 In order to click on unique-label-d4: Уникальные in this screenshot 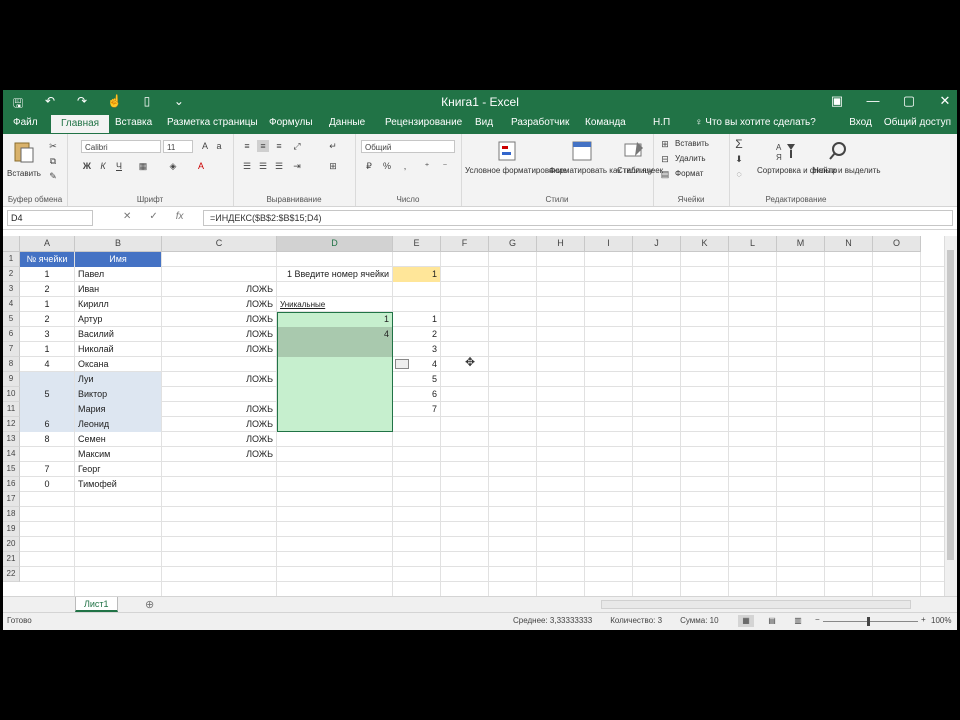, I will do `click(334, 304)`.